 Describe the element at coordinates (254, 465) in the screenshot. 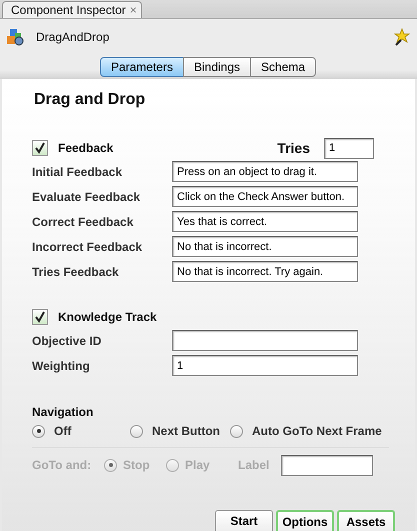

I see `field-label: Label` at that location.